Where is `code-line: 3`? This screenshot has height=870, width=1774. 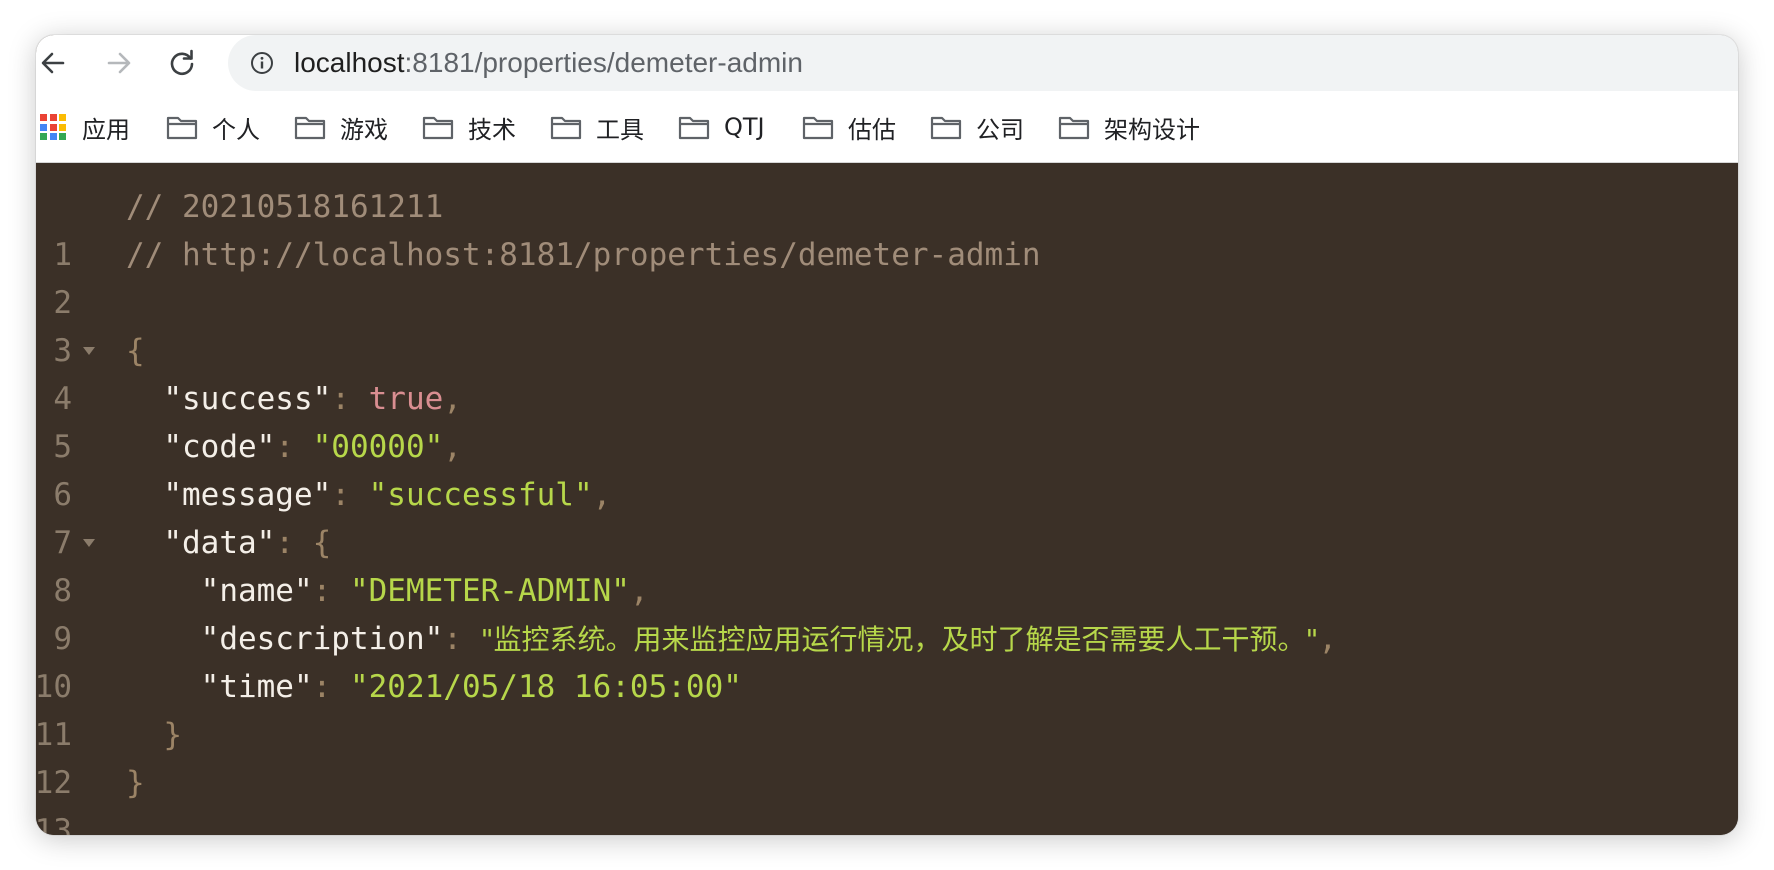 code-line: 3 is located at coordinates (887, 324).